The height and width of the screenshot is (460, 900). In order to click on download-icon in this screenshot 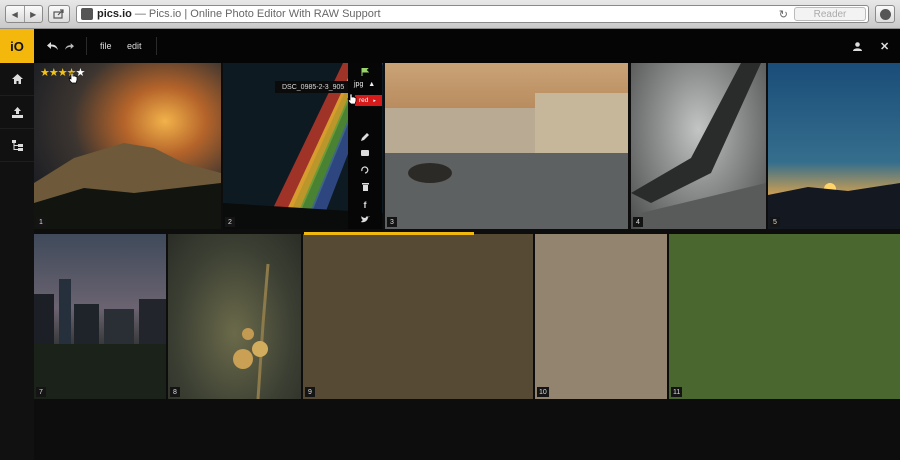, I will do `click(885, 14)`.